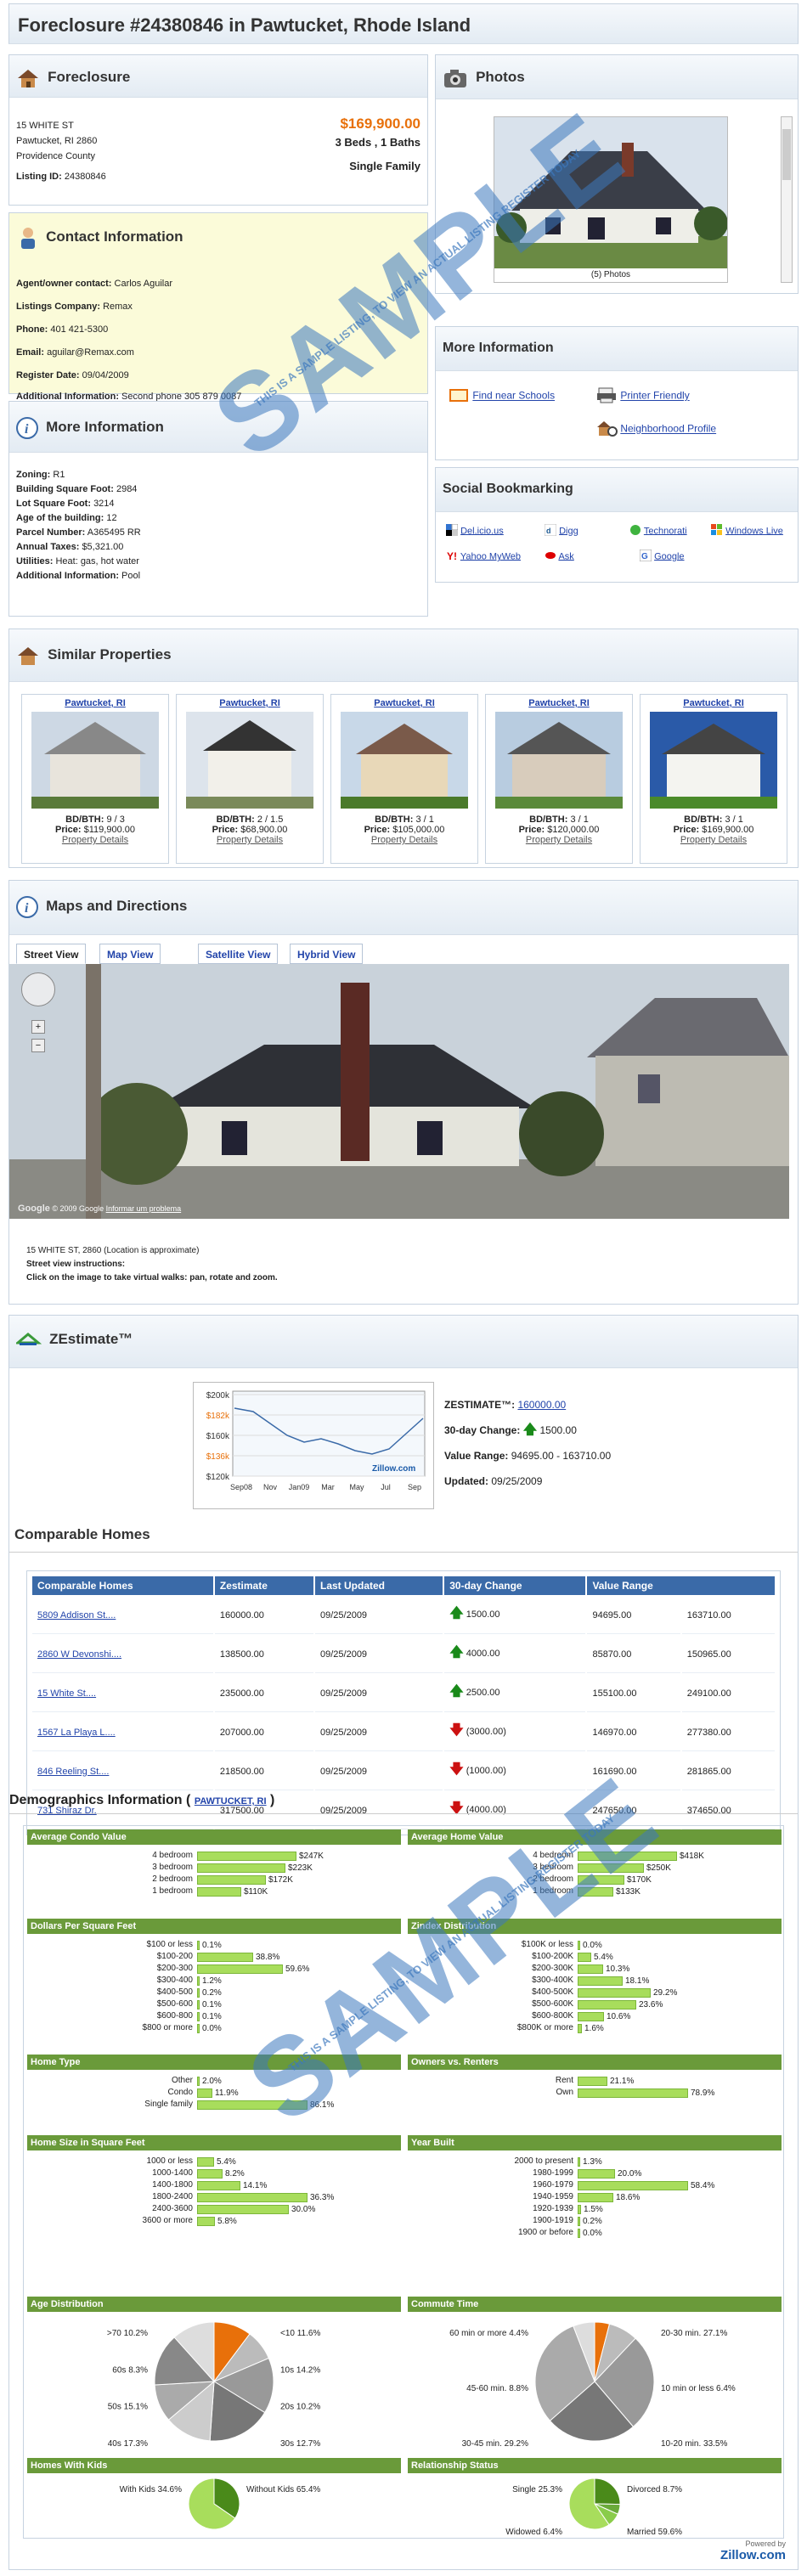 The width and height of the screenshot is (807, 2576). What do you see at coordinates (78, 1208) in the screenshot?
I see `map-copyright: © 2009 Google` at bounding box center [78, 1208].